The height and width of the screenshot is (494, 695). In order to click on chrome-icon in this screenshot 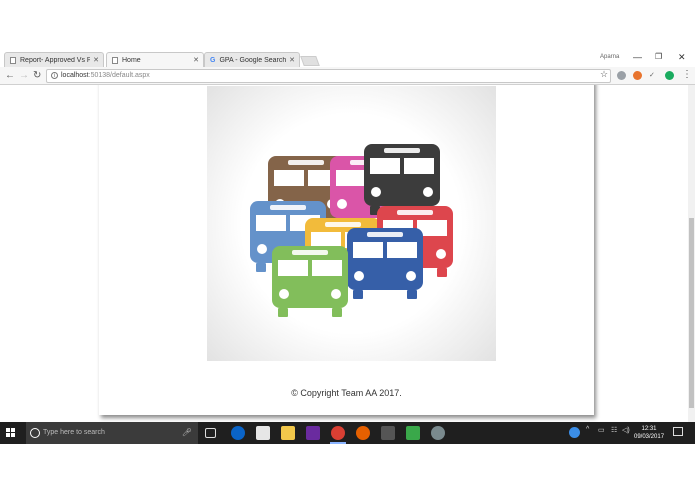, I will do `click(338, 433)`.